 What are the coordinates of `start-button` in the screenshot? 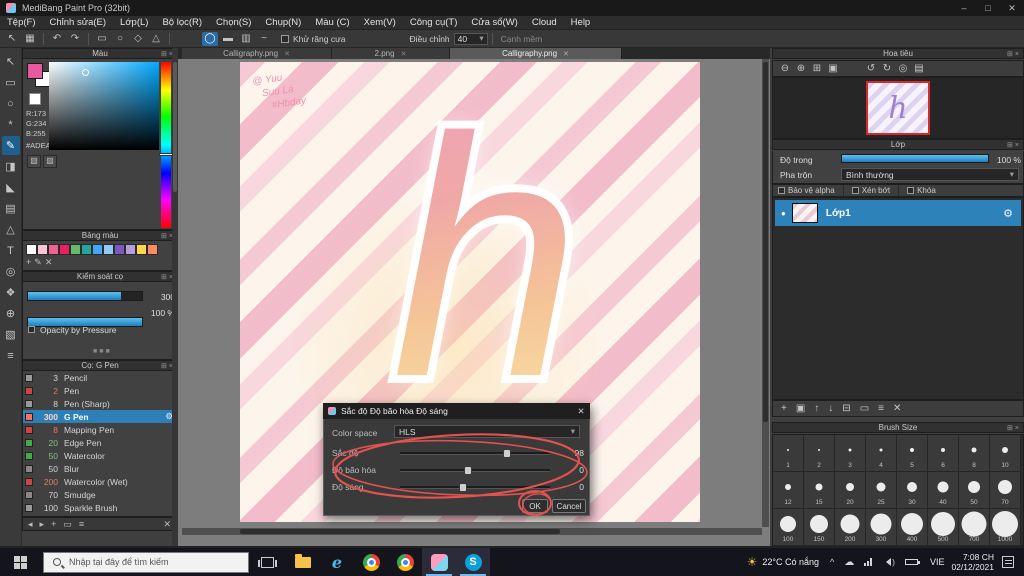 It's located at (20, 562).